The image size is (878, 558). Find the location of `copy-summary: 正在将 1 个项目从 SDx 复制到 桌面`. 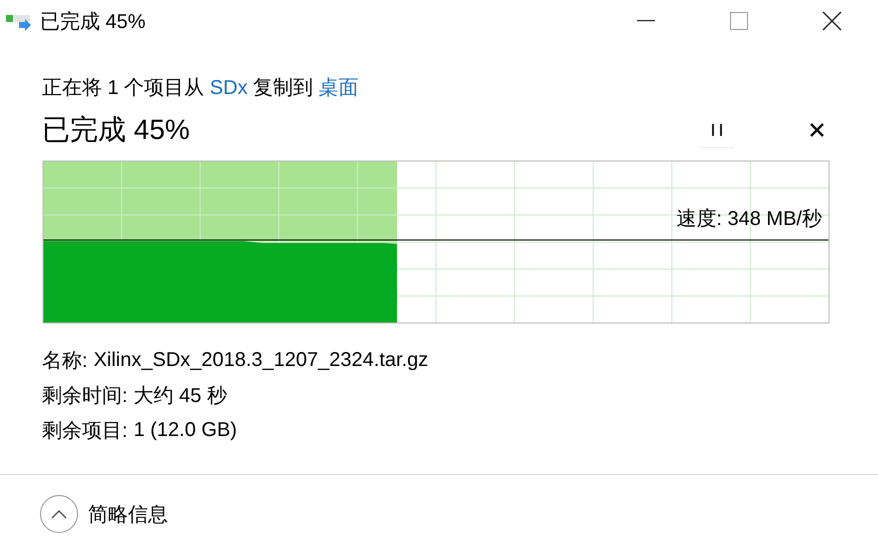

copy-summary: 正在将 1 个项目从 SDx 复制到 桌面 is located at coordinates (200, 88).